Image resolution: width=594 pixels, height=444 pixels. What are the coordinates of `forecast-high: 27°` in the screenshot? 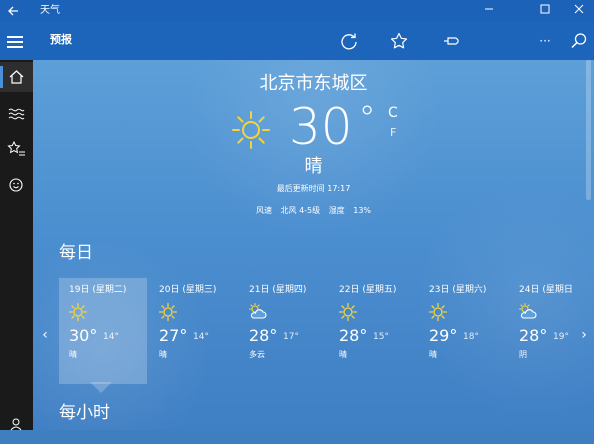 It's located at (173, 335).